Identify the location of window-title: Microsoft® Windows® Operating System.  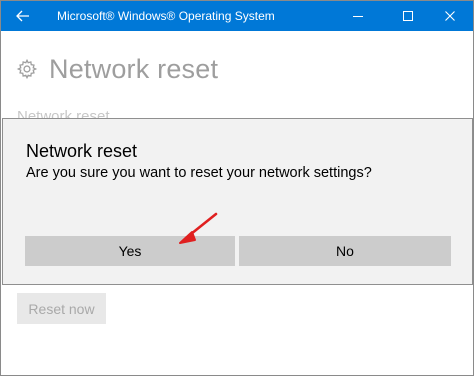
(166, 16).